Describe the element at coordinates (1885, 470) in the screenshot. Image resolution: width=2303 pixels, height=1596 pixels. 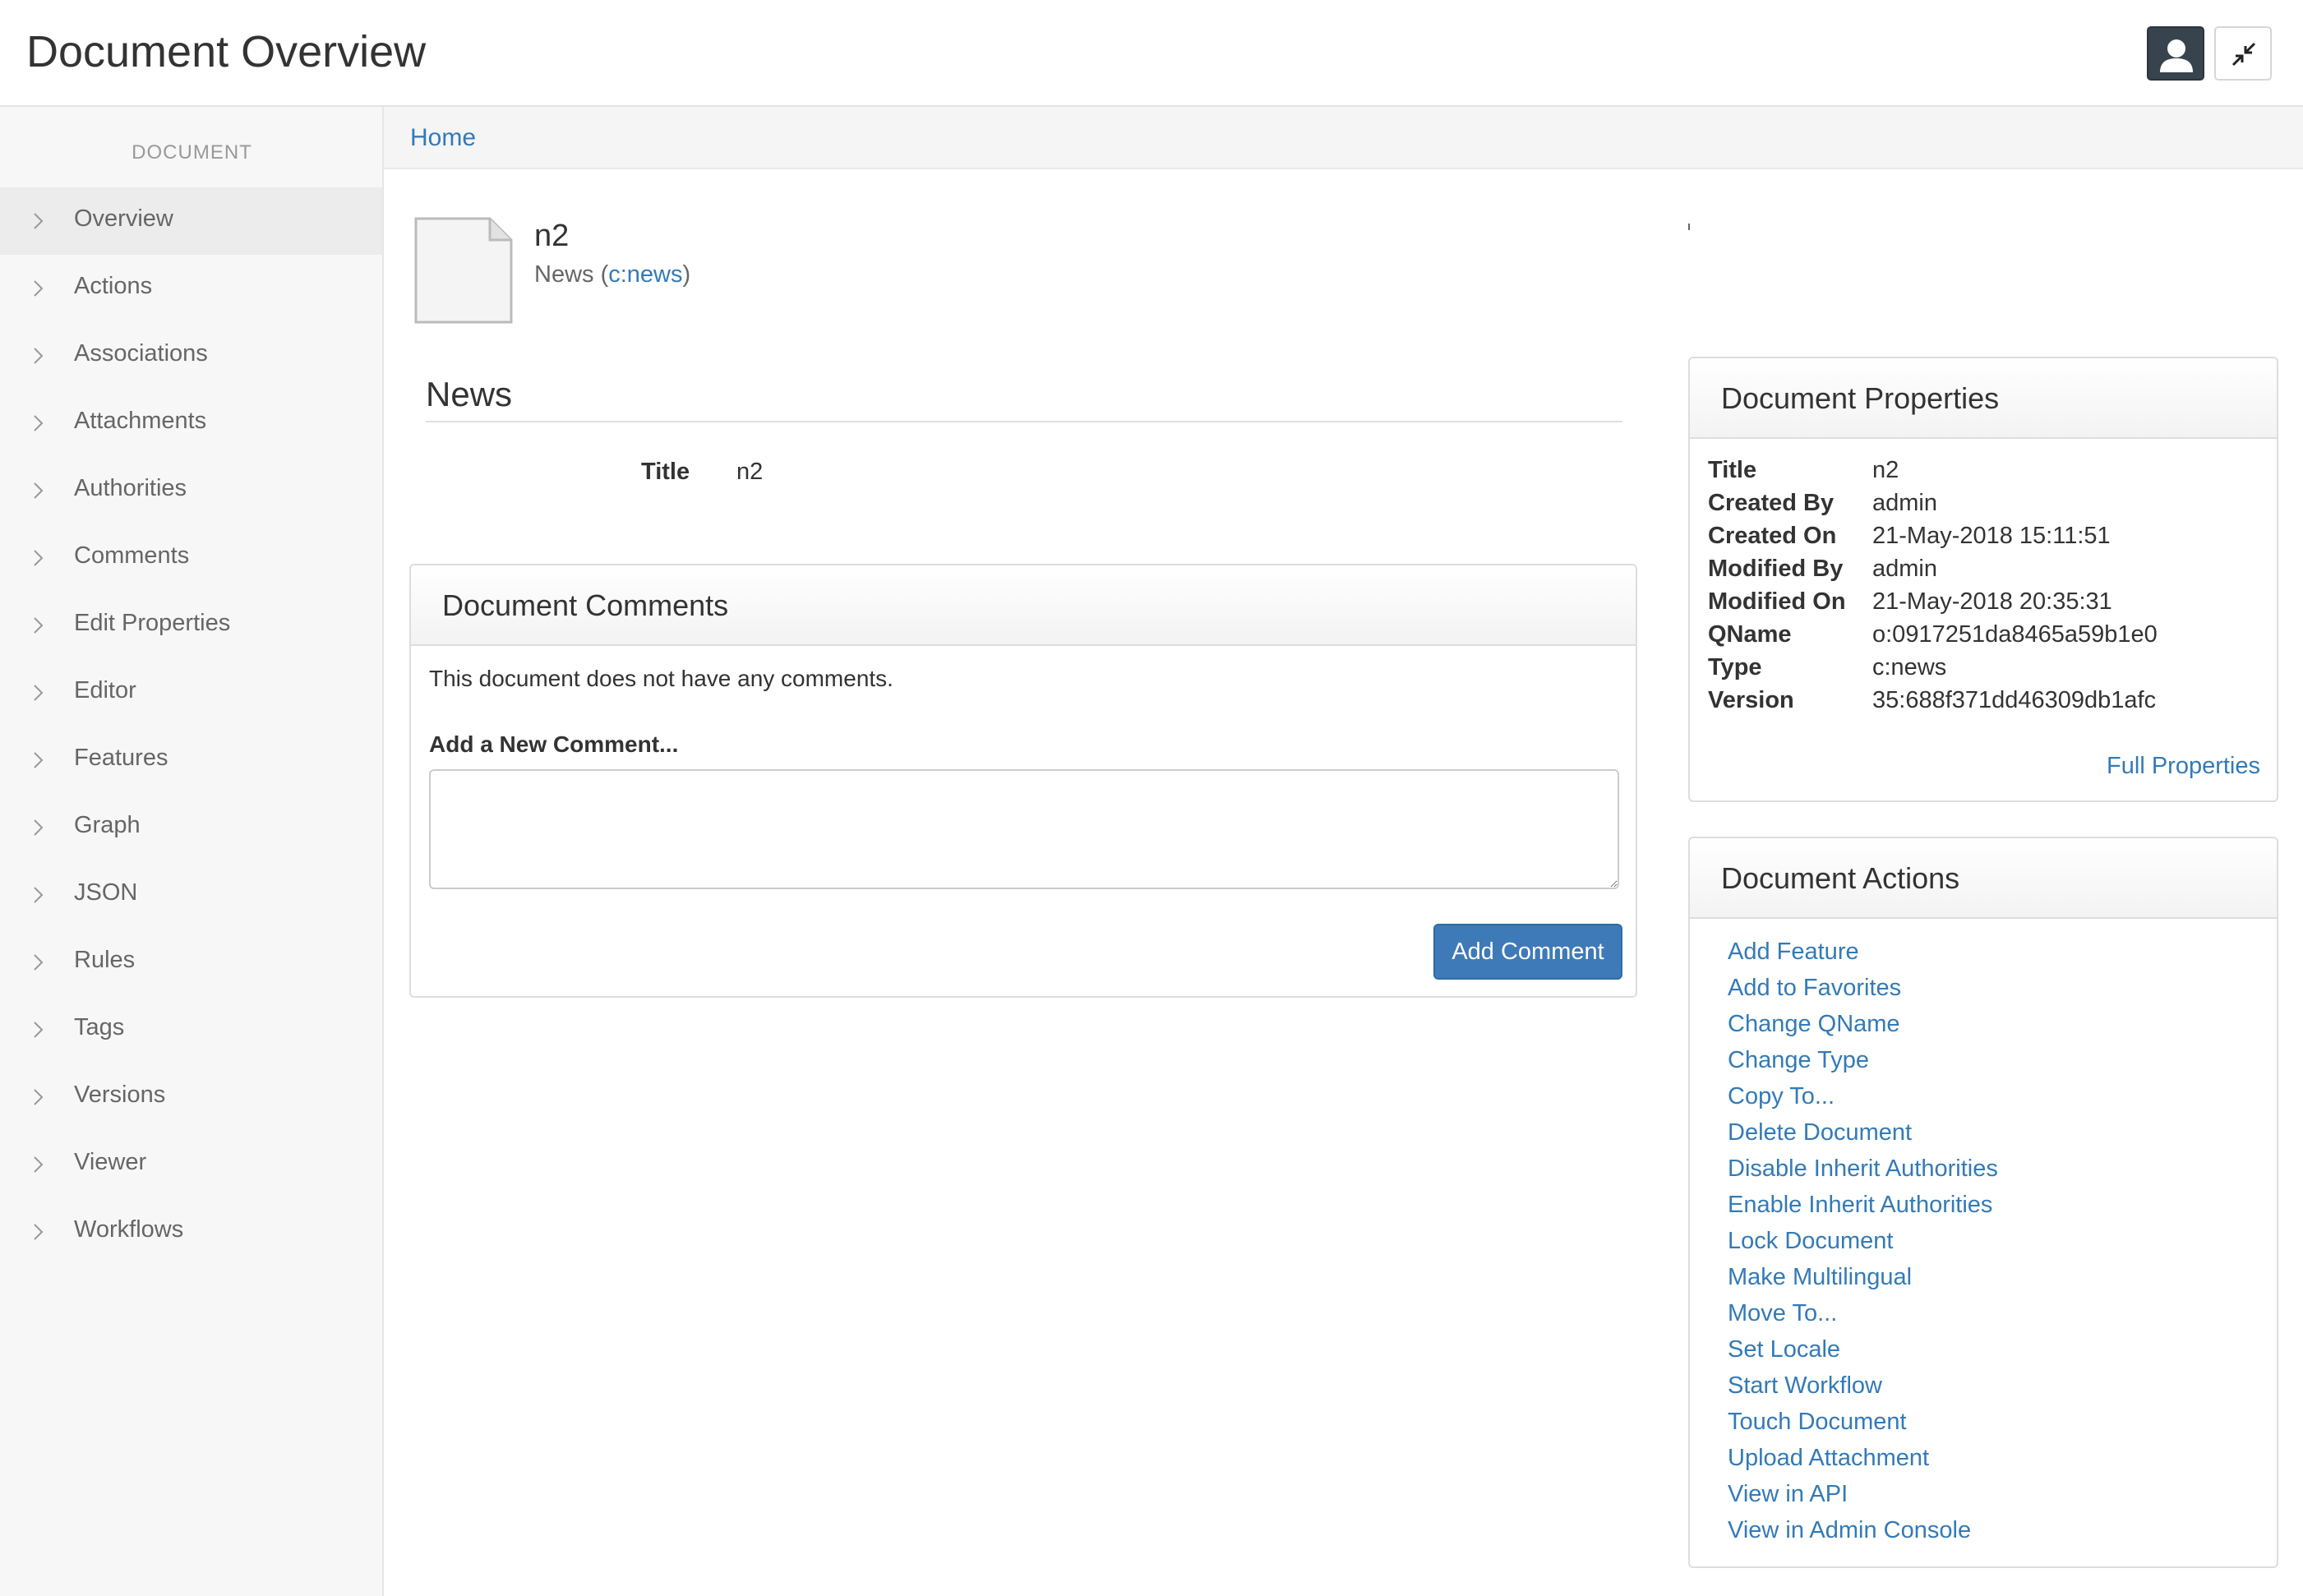
I see `property-value: n2` at that location.